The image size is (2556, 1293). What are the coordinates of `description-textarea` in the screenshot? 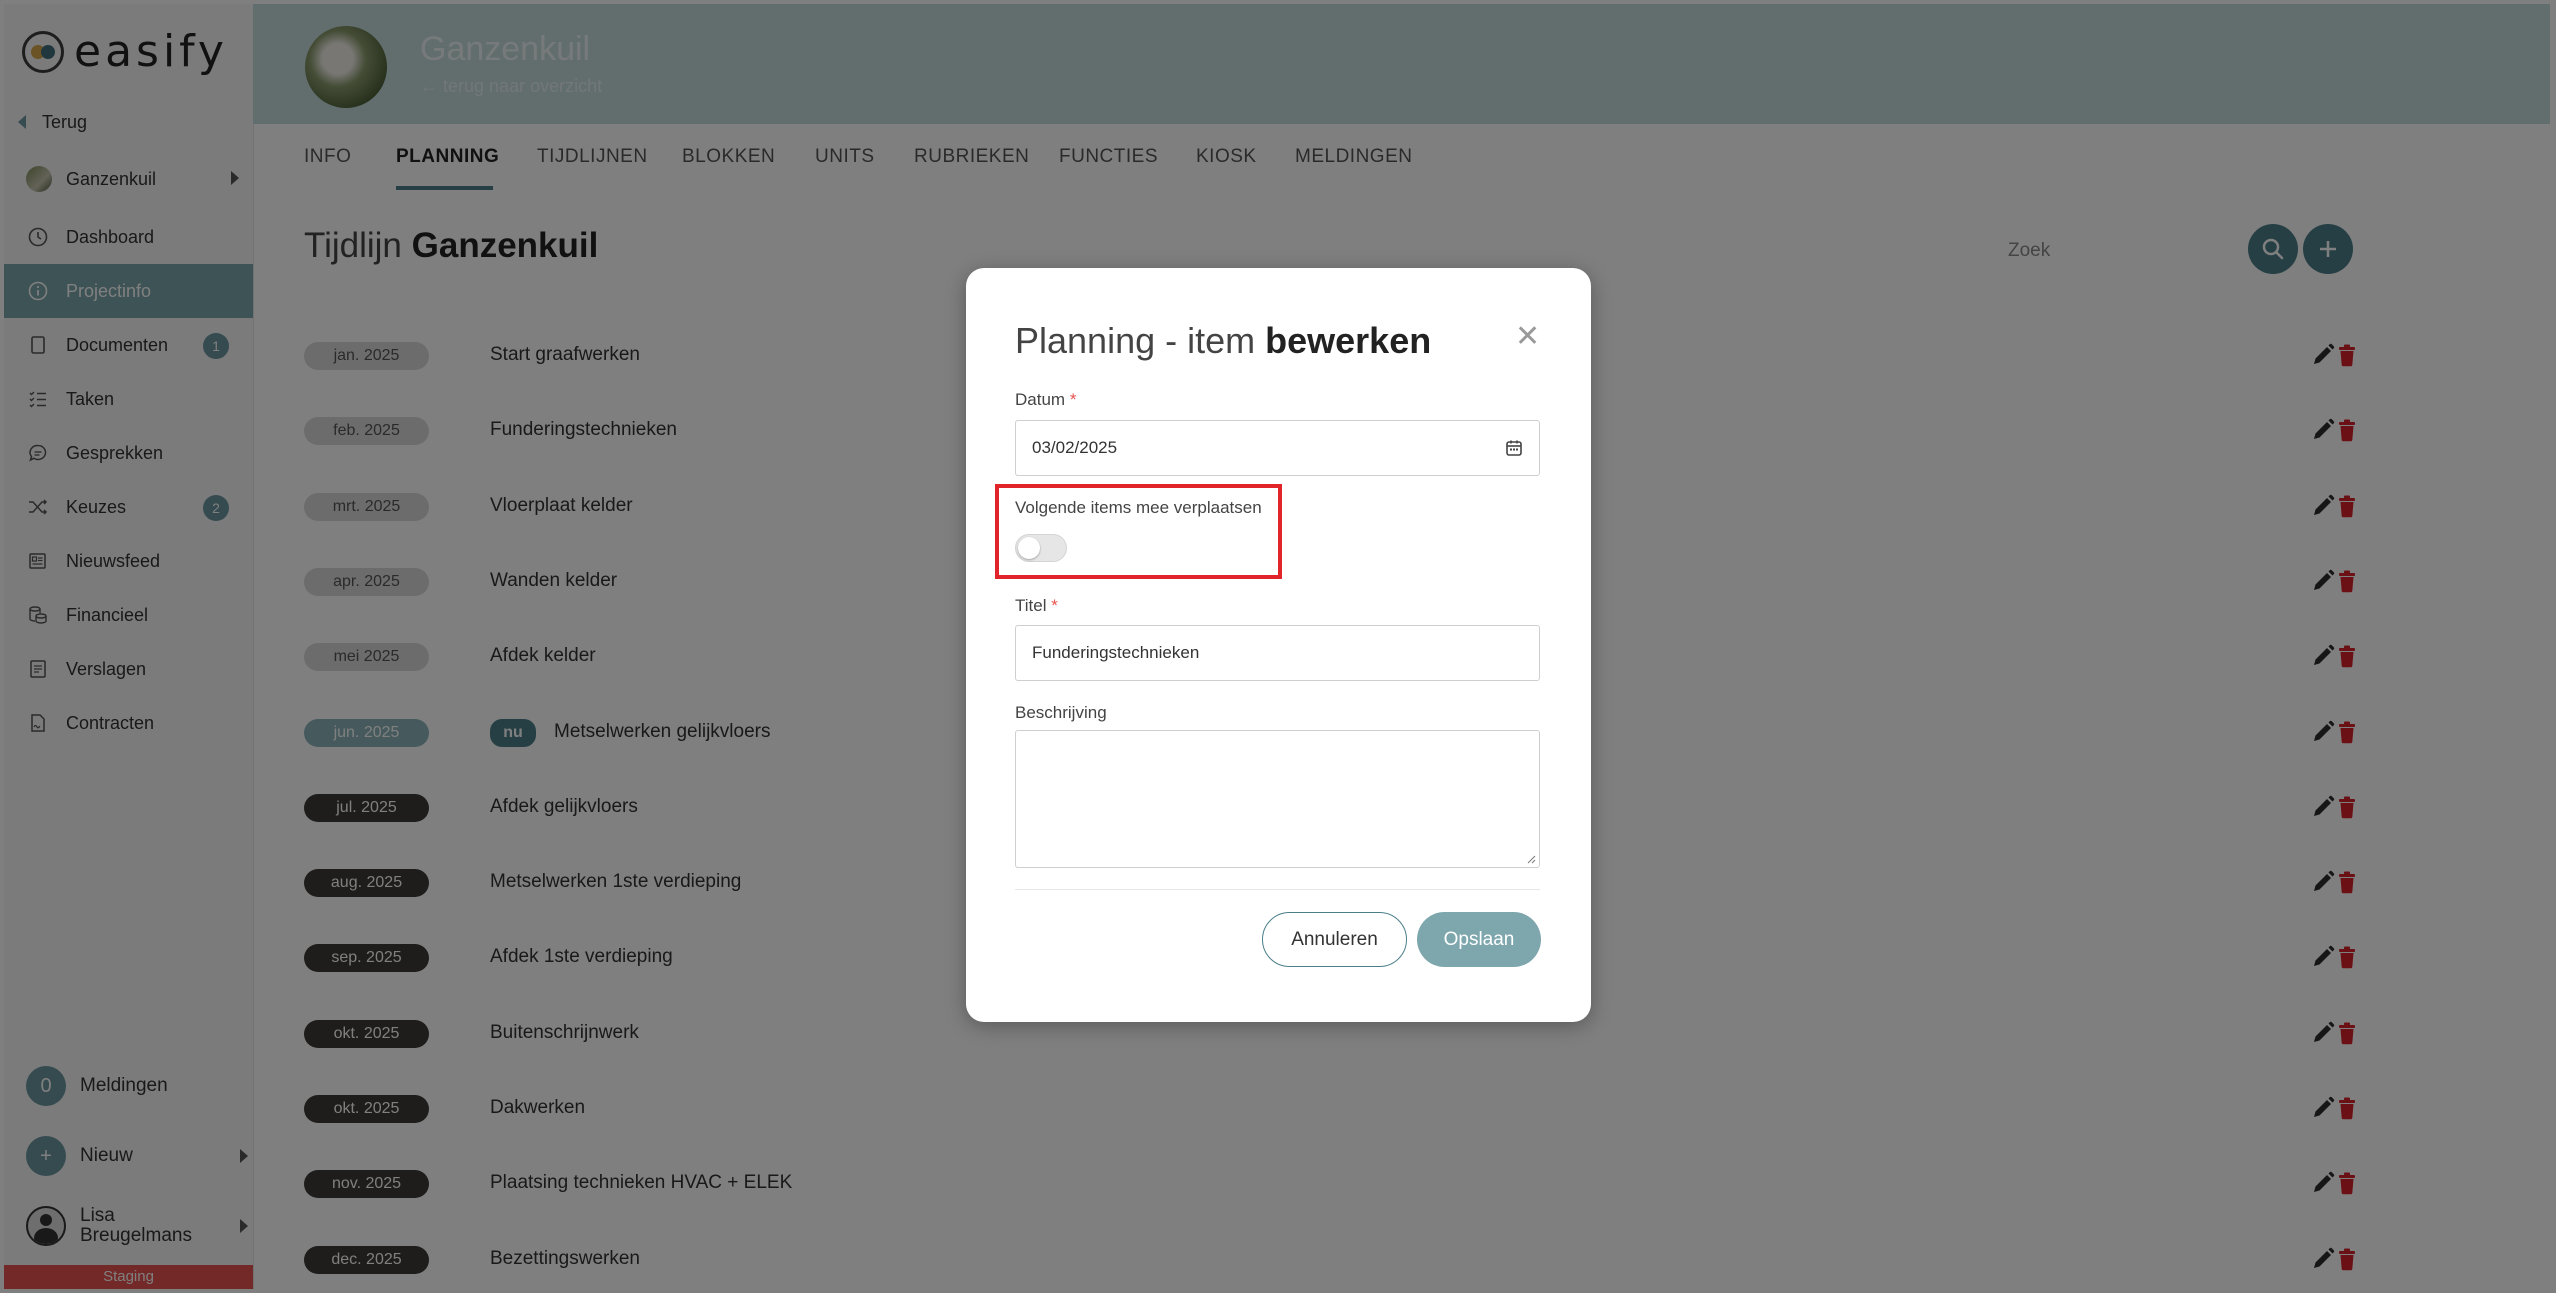 It's located at (1277, 799).